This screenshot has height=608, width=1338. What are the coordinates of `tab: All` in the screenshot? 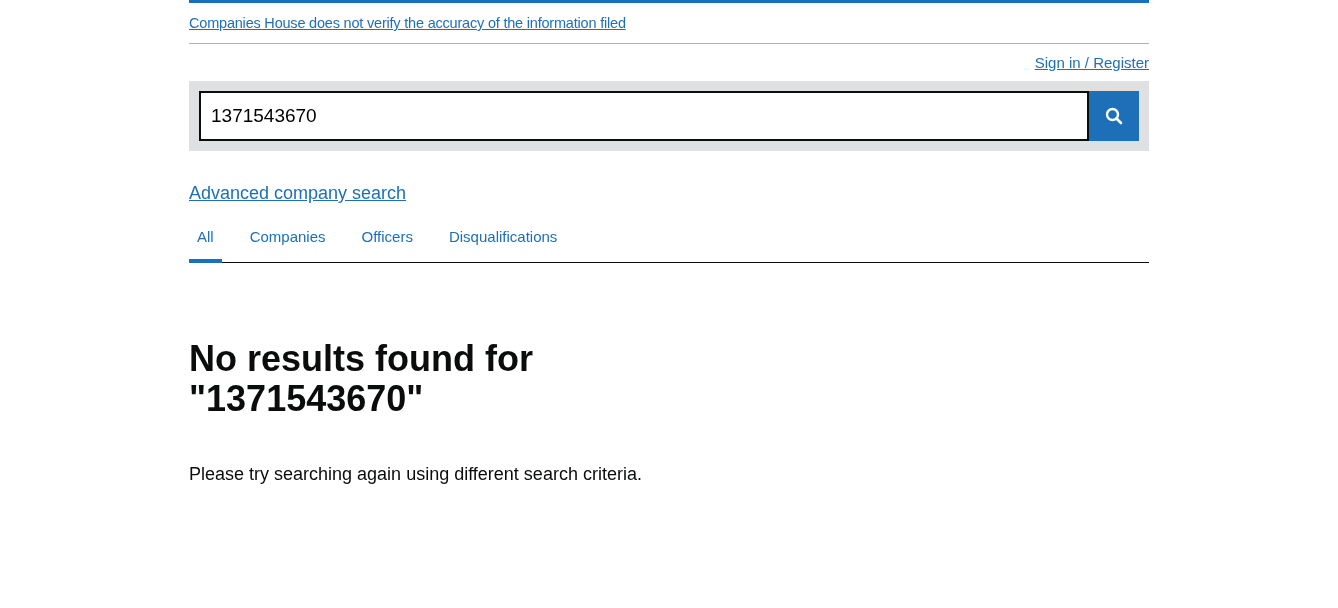 It's located at (205, 242).